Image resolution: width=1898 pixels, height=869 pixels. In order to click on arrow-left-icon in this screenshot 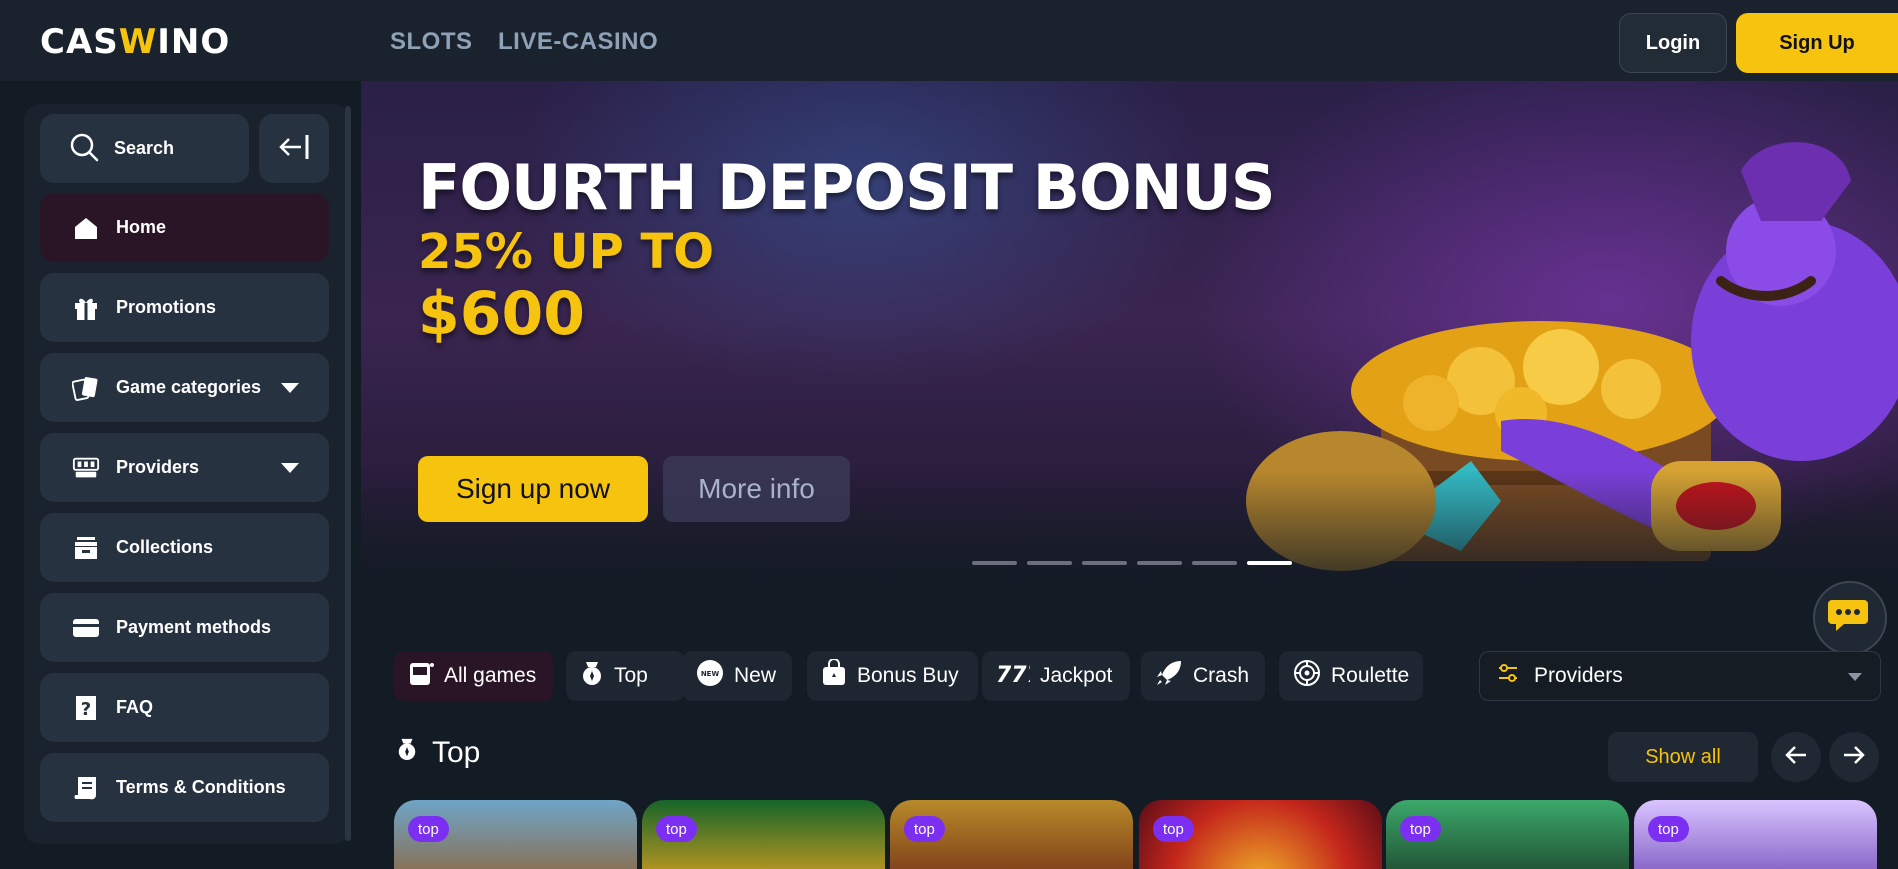, I will do `click(1796, 757)`.